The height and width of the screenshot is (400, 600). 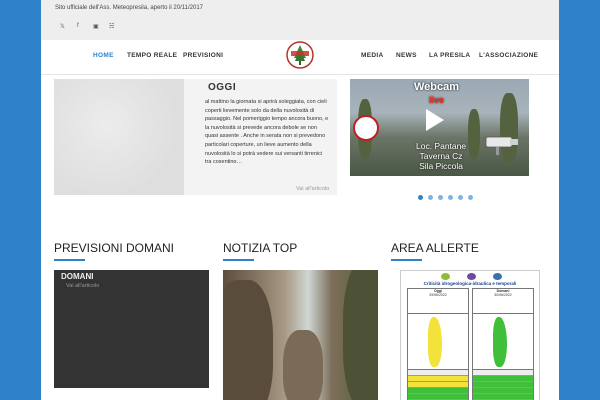 What do you see at coordinates (503, 301) in the screenshot?
I see `allerte-col-tomorrow: Domani 30/06/2022` at bounding box center [503, 301].